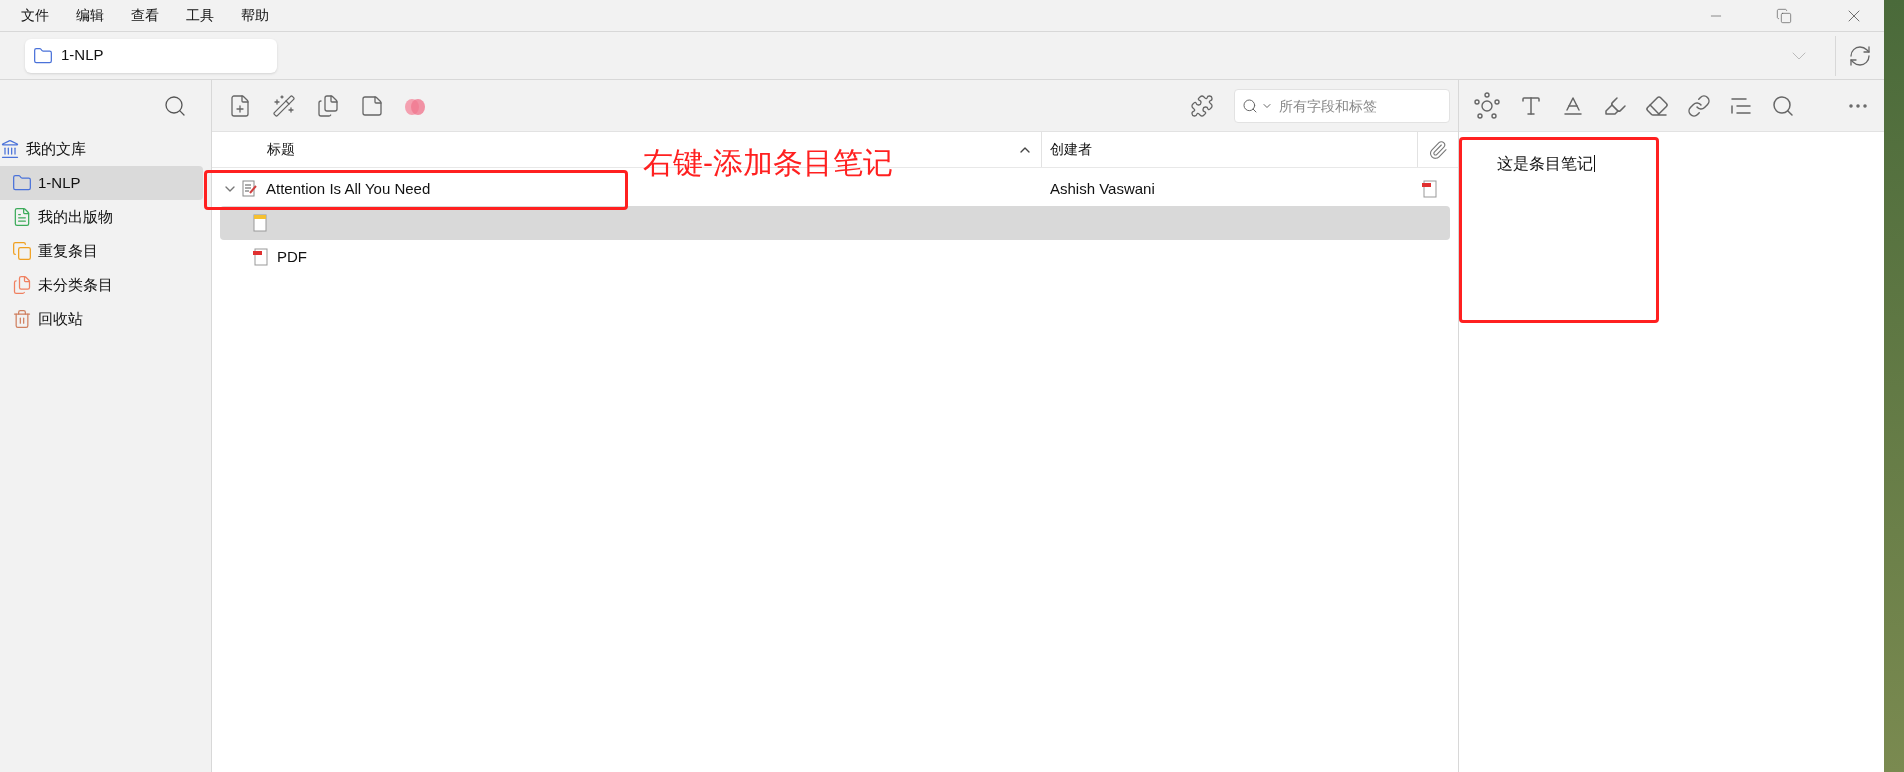  What do you see at coordinates (1202, 105) in the screenshot?
I see `puzzle-icon` at bounding box center [1202, 105].